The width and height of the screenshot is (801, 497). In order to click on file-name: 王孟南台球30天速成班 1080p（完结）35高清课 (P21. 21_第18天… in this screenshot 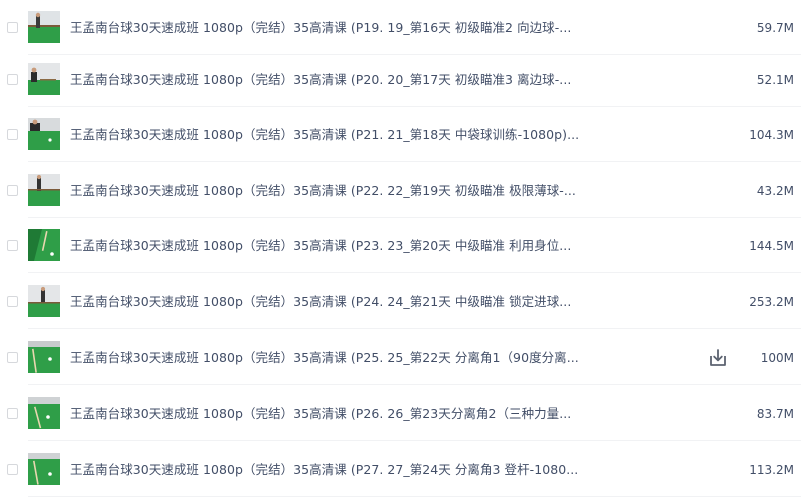, I will do `click(324, 135)`.